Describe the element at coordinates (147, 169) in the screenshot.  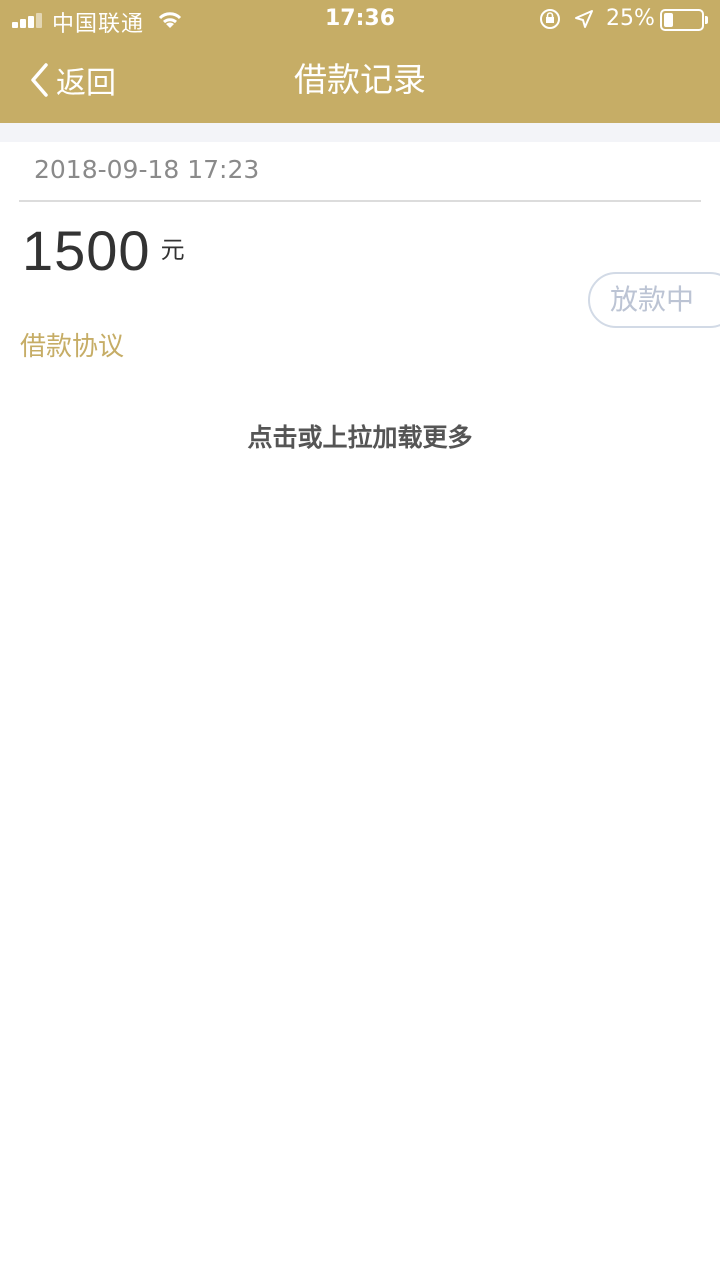
I see `record-date: 2018-09-18 17:23` at that location.